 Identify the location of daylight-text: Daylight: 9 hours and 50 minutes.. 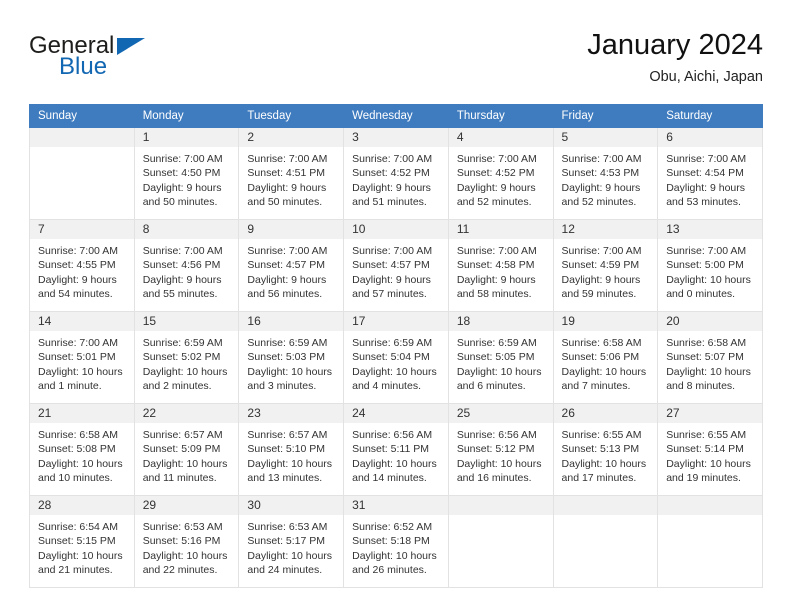
(287, 195).